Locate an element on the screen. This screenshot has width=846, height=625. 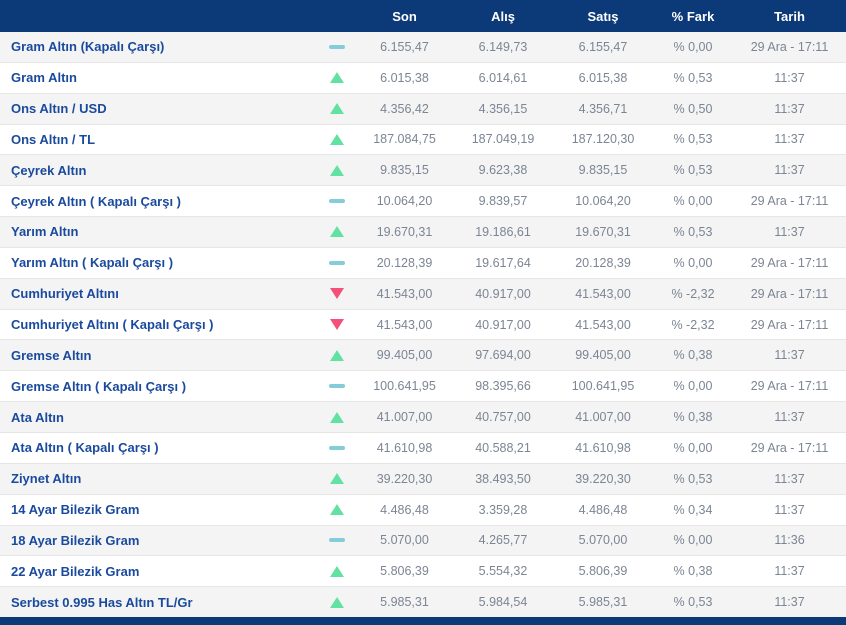
buy-price: 40.588,21 is located at coordinates (503, 447).